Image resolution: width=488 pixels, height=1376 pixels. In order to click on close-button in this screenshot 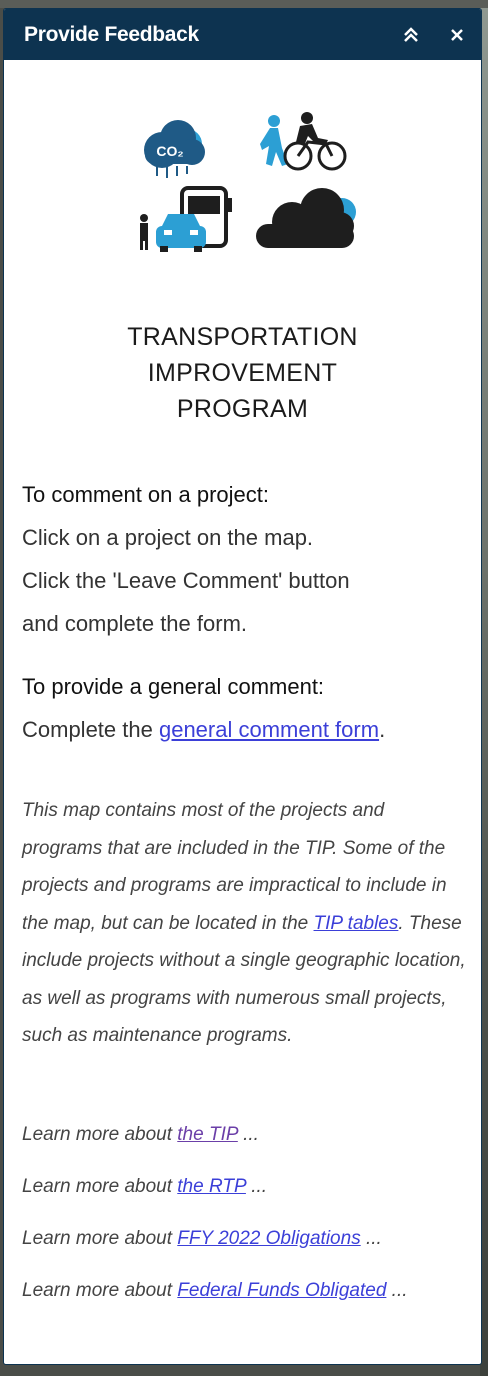, I will do `click(457, 35)`.